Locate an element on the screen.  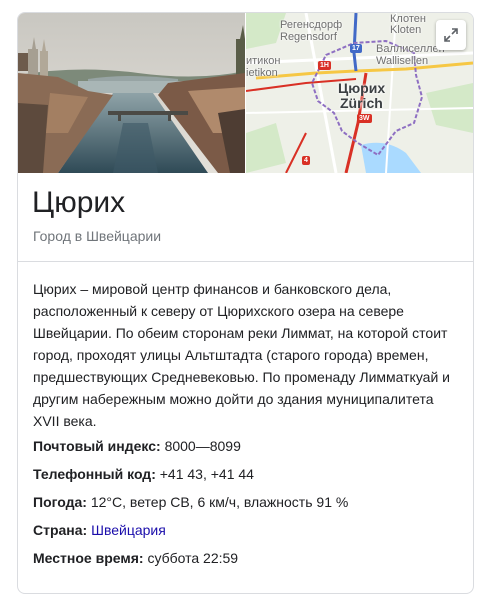
city-photo is located at coordinates (131, 93).